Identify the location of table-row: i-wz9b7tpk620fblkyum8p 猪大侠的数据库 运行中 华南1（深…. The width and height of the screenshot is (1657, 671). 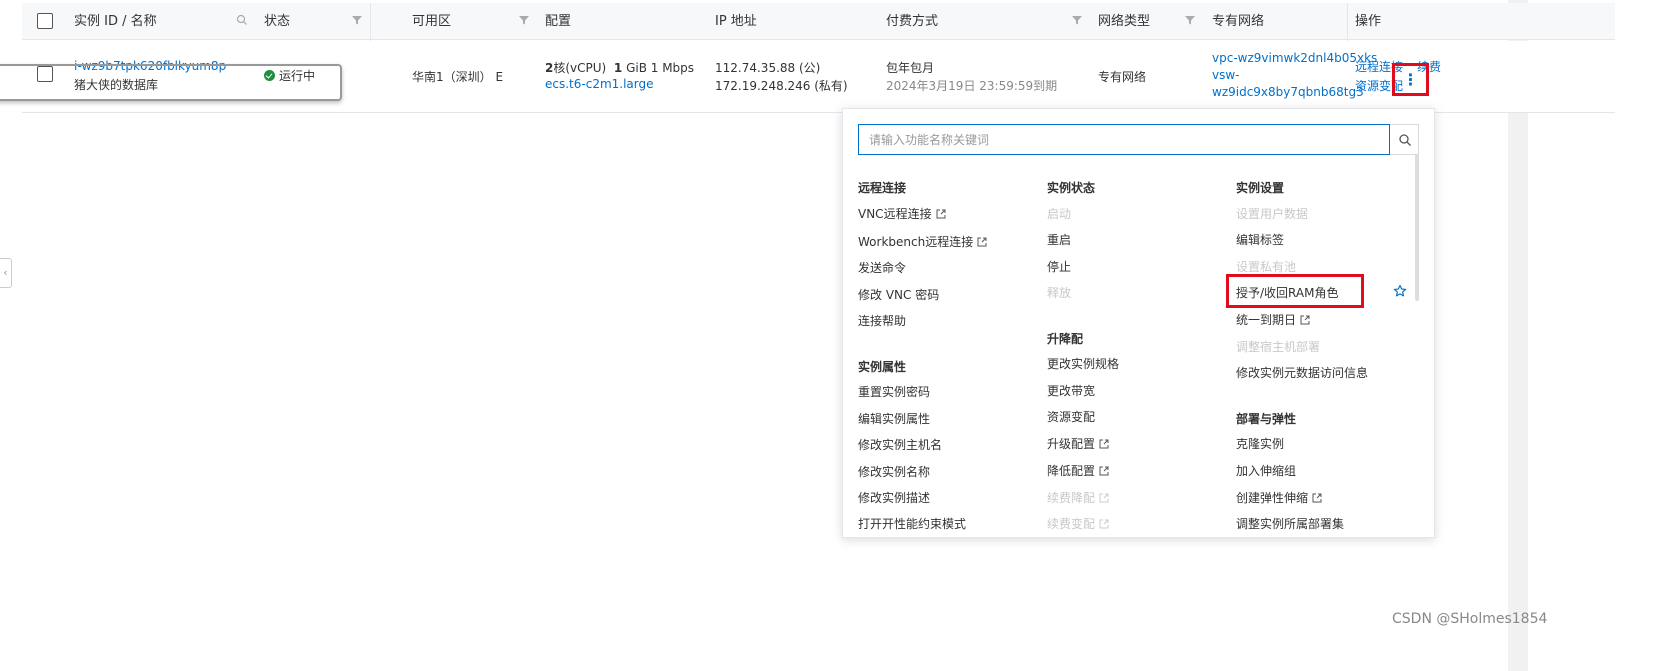
(818, 77).